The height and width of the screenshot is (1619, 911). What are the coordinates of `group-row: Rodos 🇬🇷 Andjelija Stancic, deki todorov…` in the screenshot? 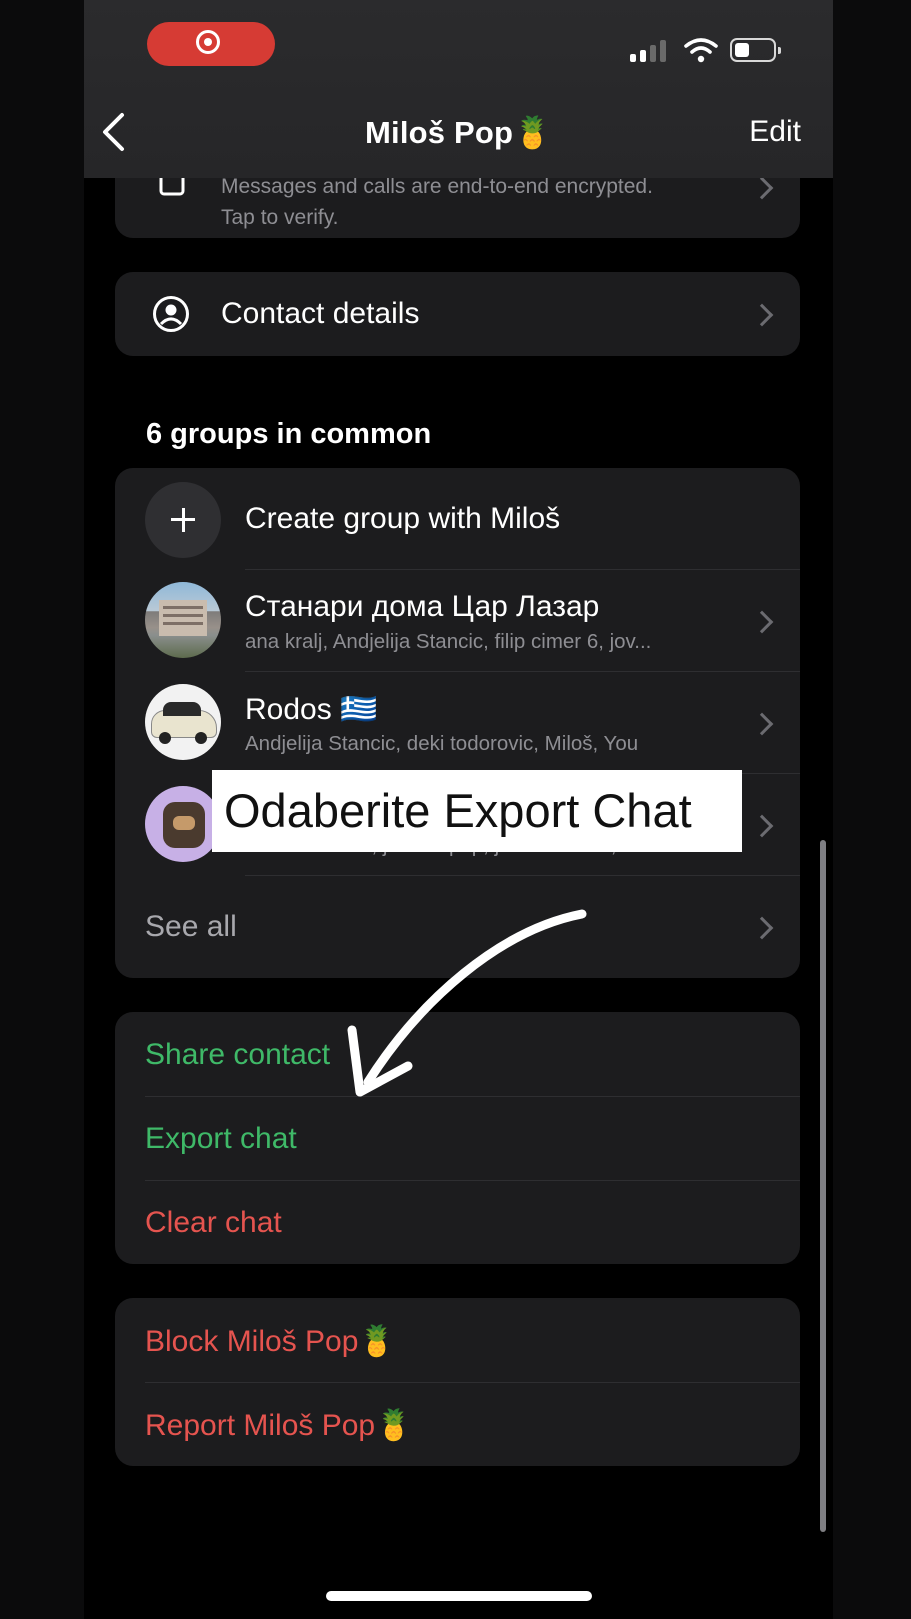 It's located at (457, 722).